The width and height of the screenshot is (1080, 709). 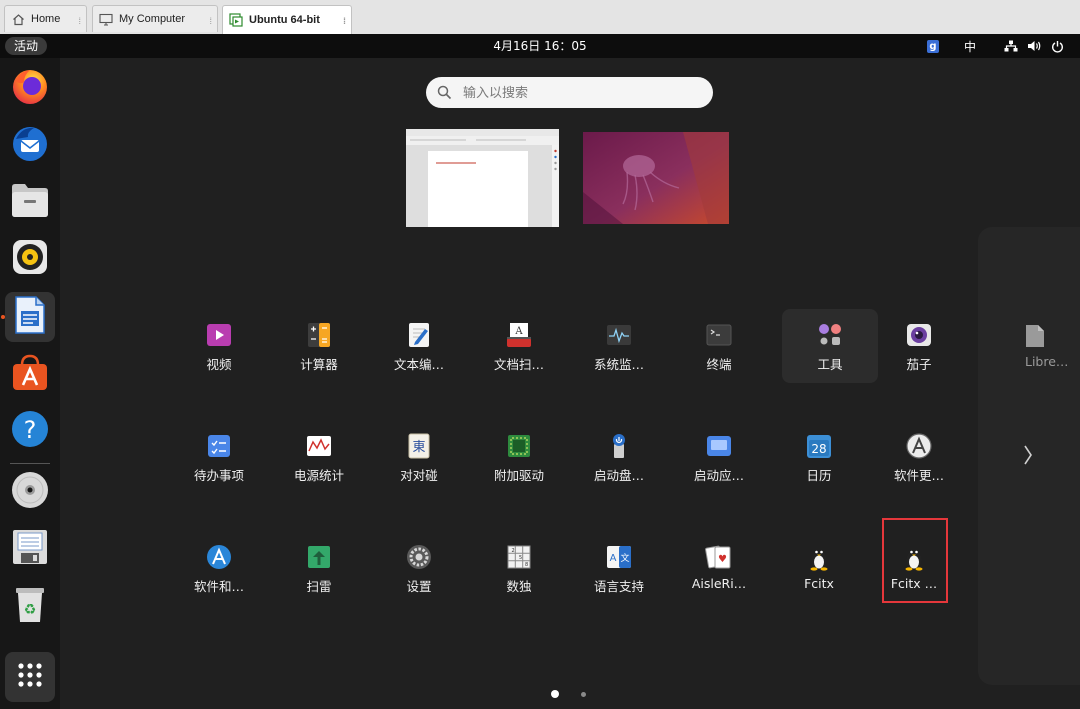 I want to click on power-statistics-icon, so click(x=319, y=446).